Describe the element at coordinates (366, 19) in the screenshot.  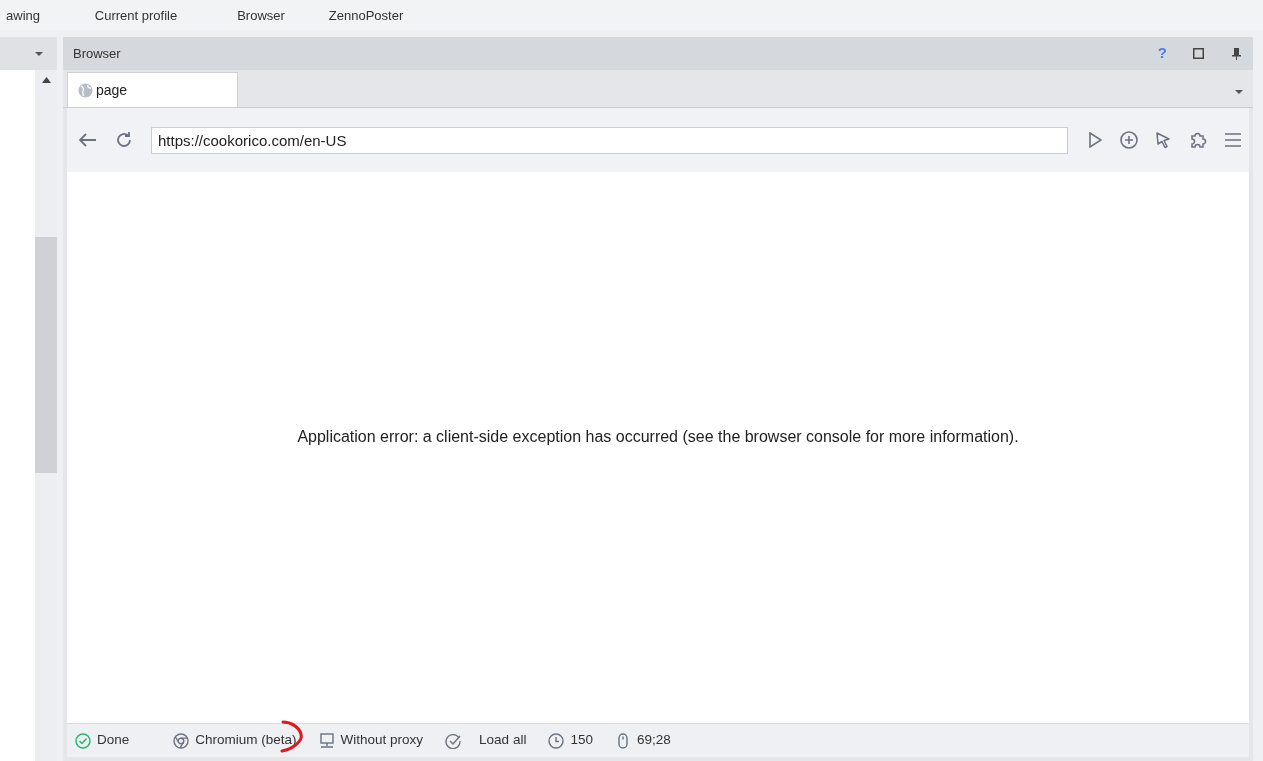
I see `ribbon-button: ZennoPoster` at that location.